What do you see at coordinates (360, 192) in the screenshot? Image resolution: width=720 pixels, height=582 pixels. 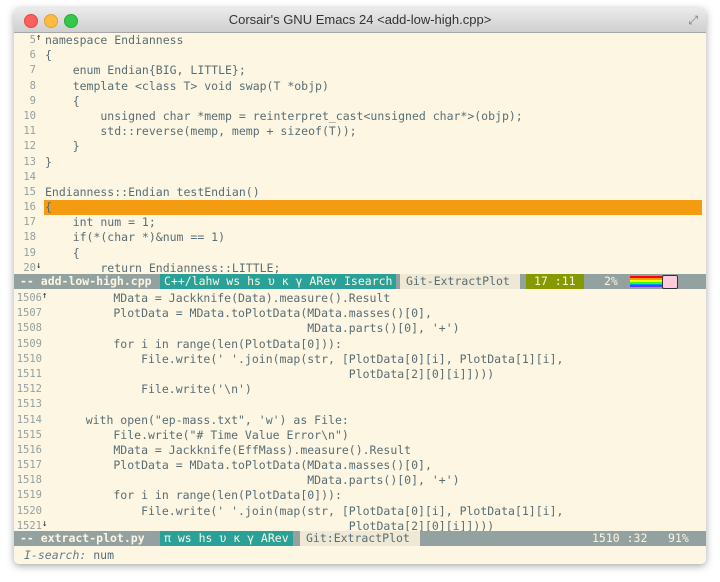 I see `code-line: 15 Endianness::Endian testEndian()` at bounding box center [360, 192].